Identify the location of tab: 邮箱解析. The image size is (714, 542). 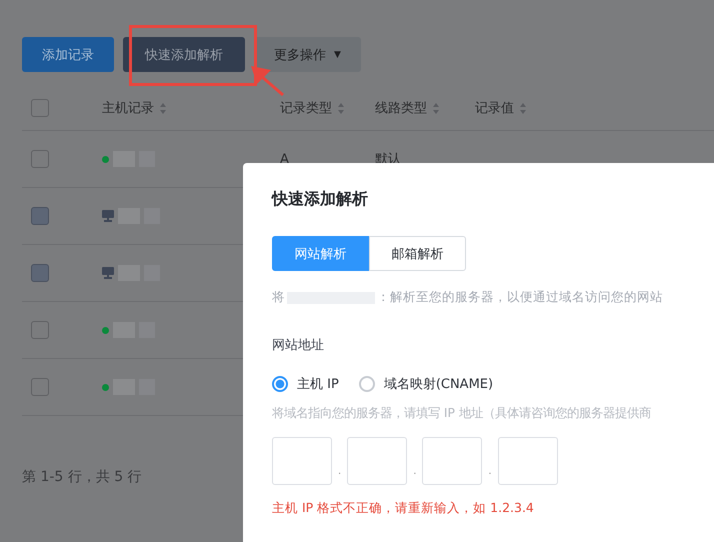
(417, 253).